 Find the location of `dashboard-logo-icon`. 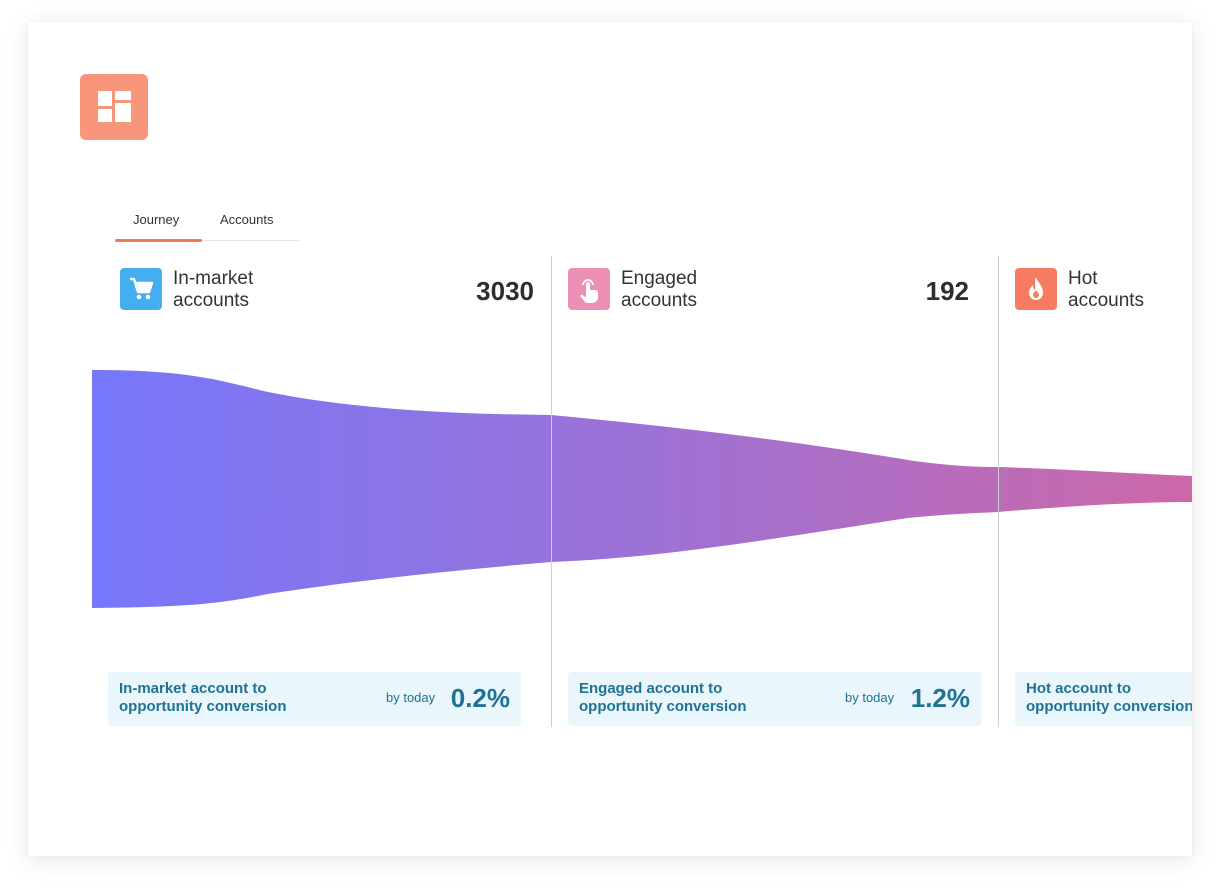

dashboard-logo-icon is located at coordinates (114, 107).